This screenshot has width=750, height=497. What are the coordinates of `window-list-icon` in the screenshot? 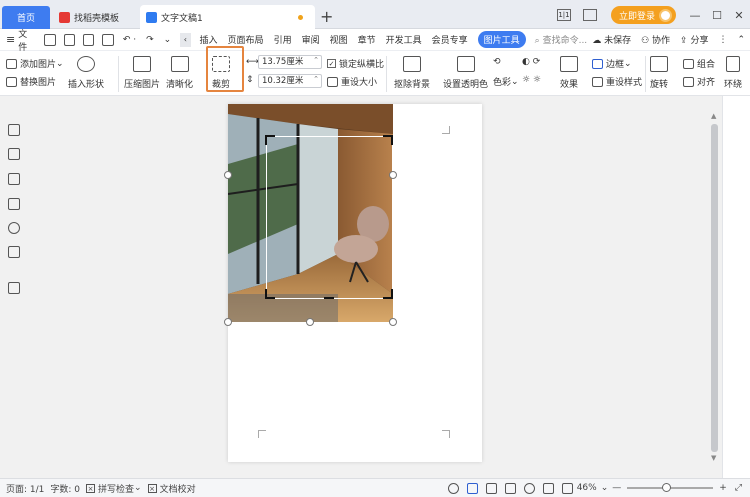 It's located at (589, 15).